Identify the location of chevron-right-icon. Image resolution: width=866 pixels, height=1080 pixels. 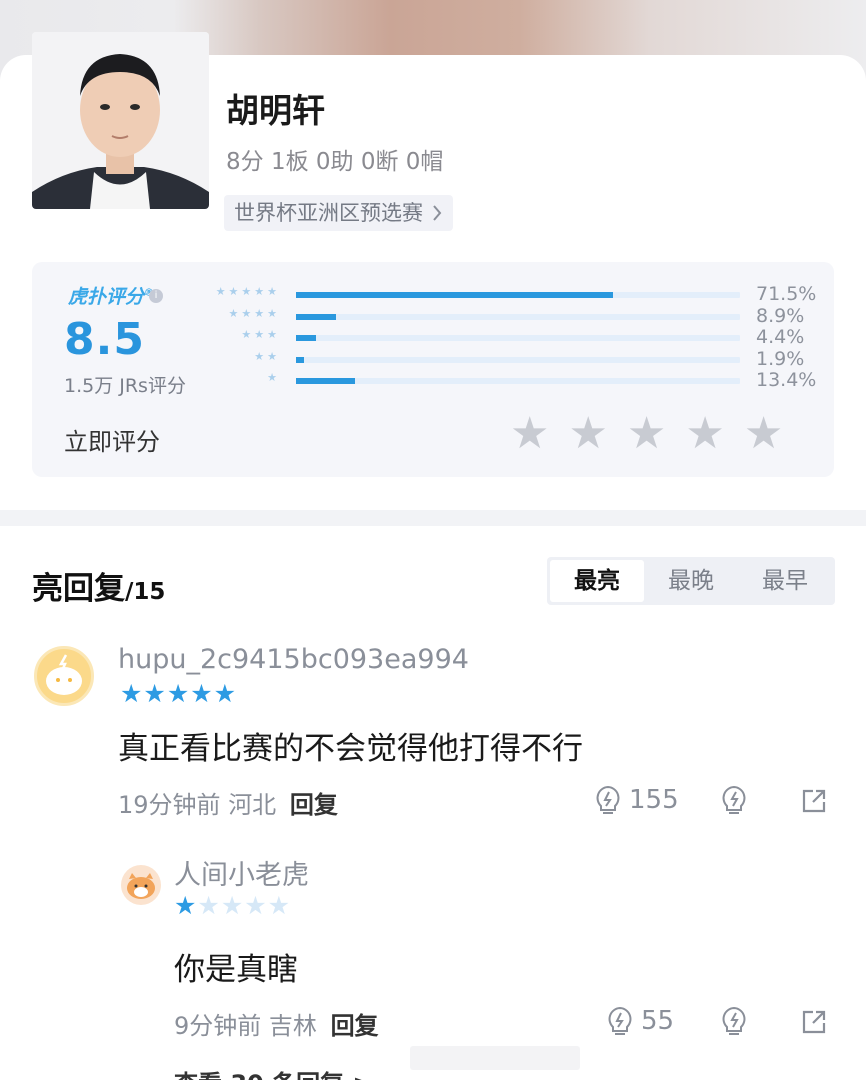
(437, 213).